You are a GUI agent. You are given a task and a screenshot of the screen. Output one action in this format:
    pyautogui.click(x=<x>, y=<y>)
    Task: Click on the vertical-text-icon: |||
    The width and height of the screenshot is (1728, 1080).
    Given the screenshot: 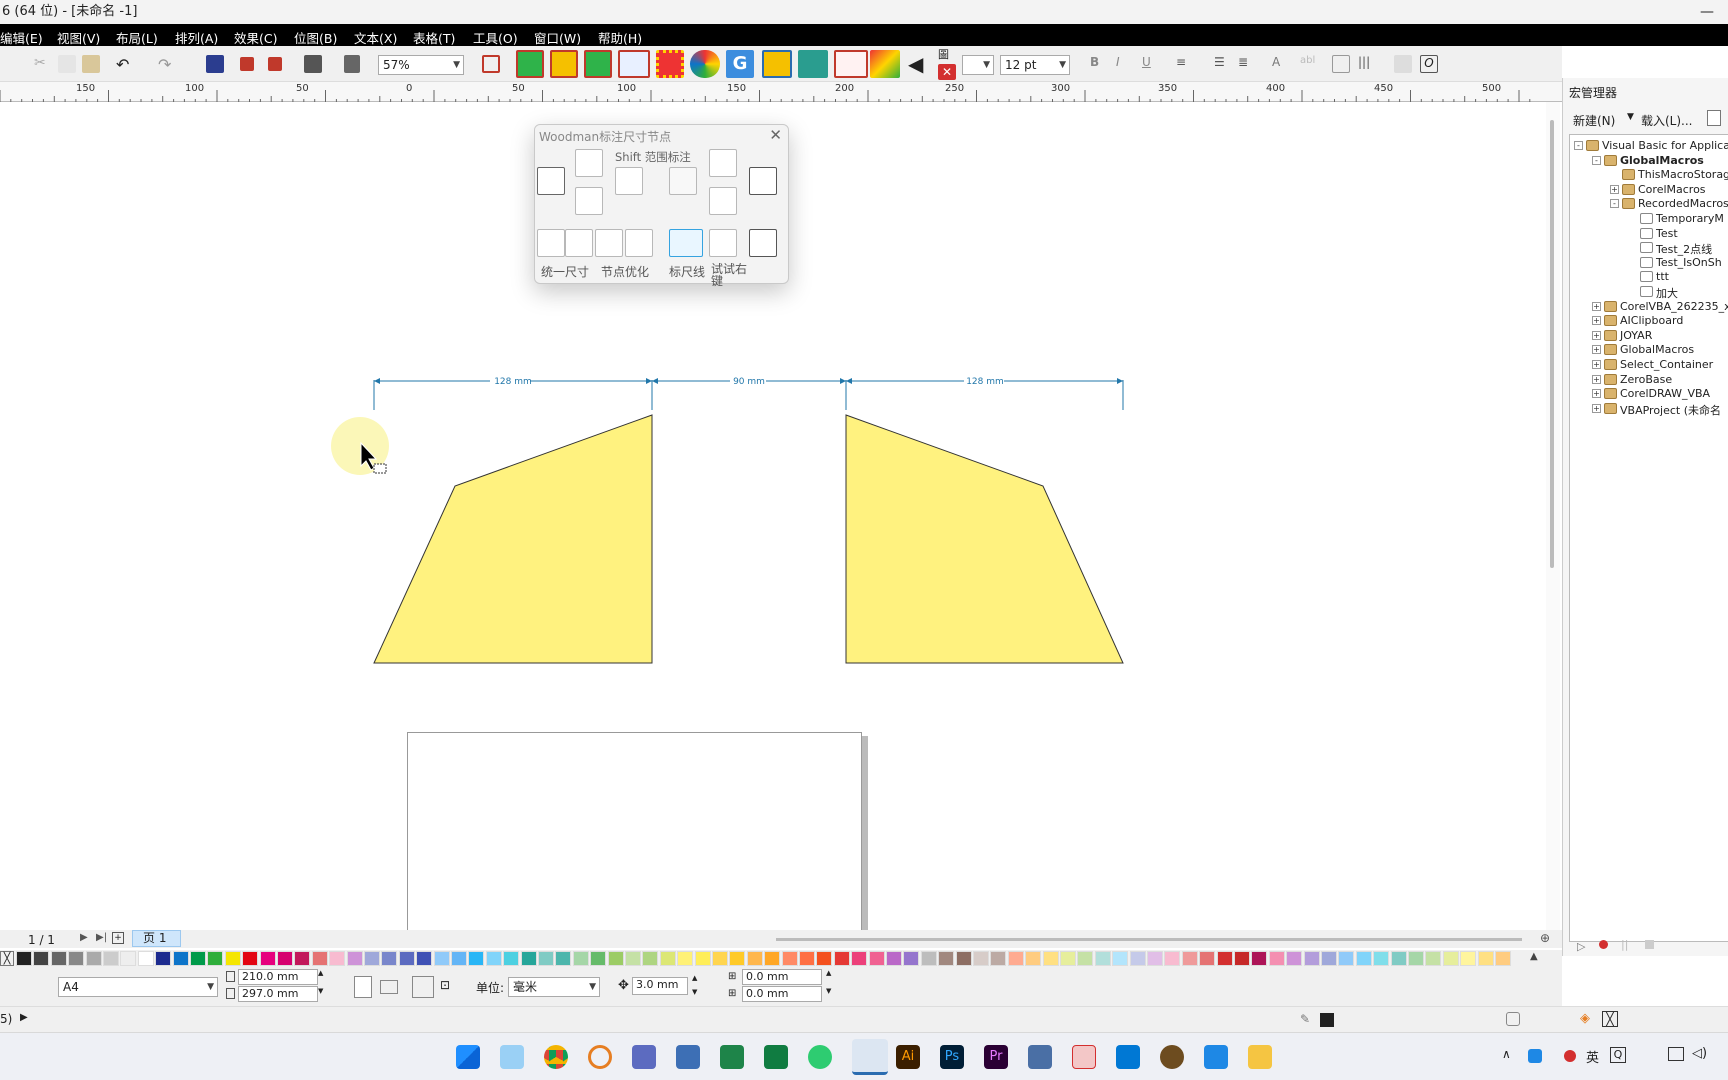 What is the action you would take?
    pyautogui.click(x=1367, y=64)
    